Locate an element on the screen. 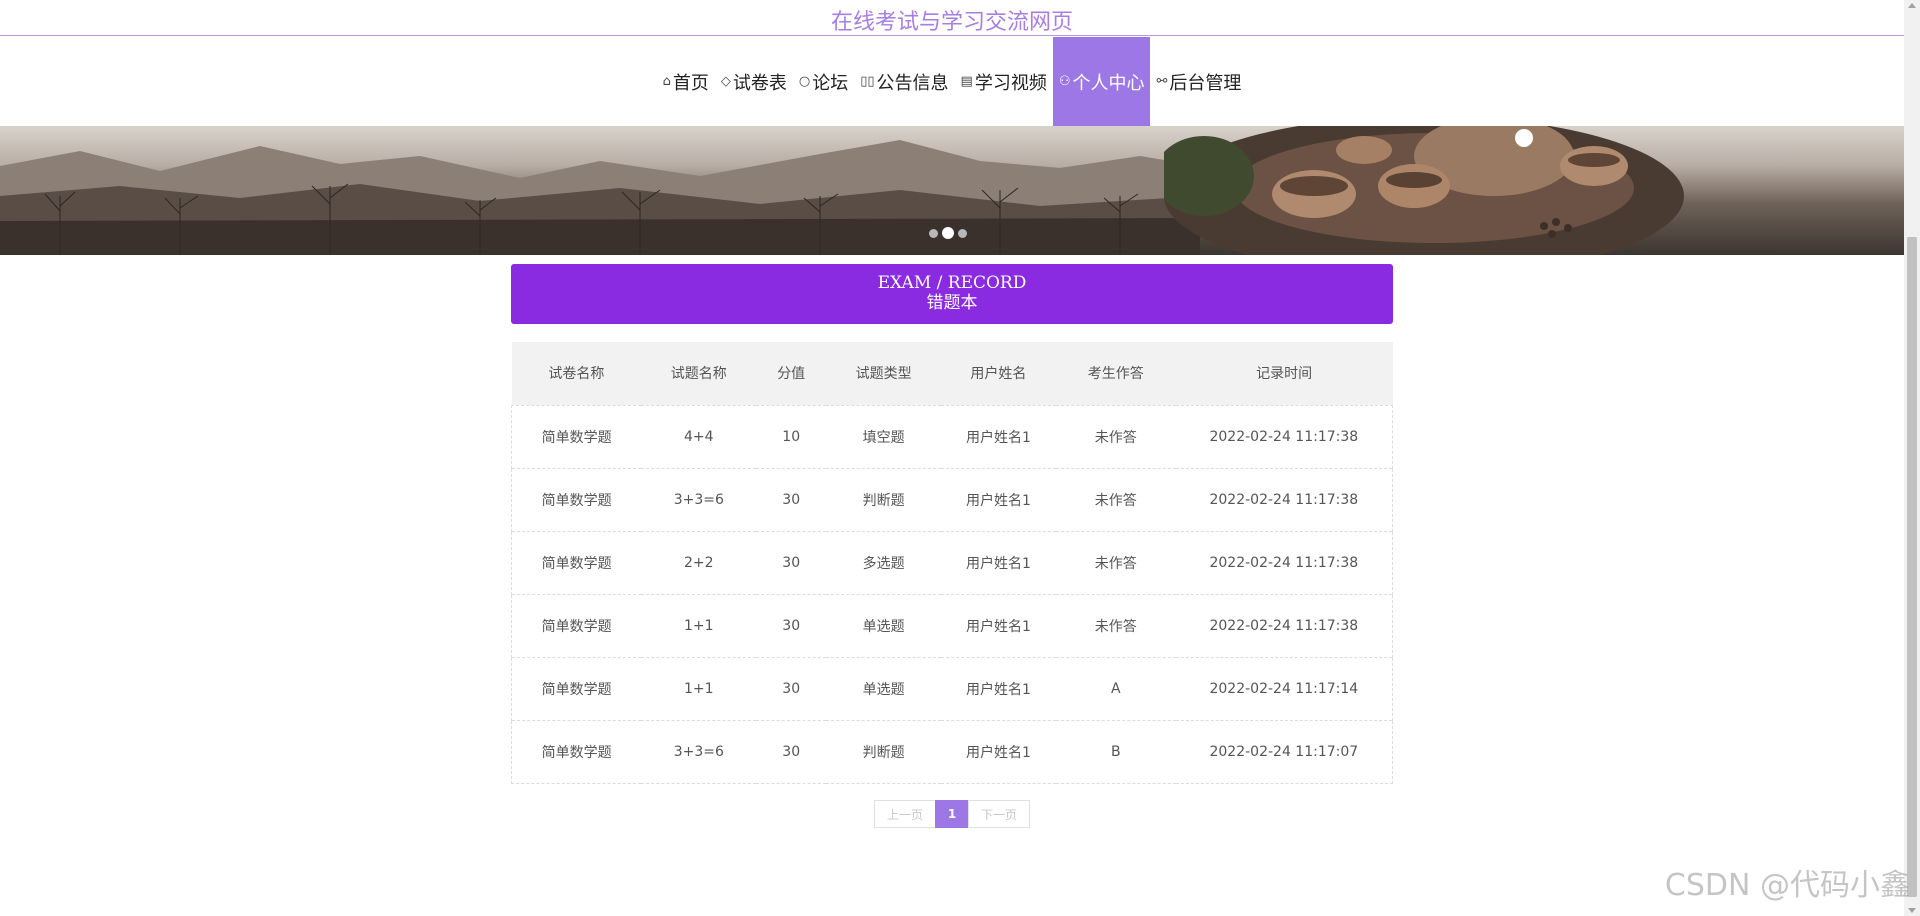 This screenshot has height=916, width=1920. table-row: 简单数学题 1+1 30 单选题 用户姓名1 A 2022-02-24 11:17:14 is located at coordinates (952, 688).